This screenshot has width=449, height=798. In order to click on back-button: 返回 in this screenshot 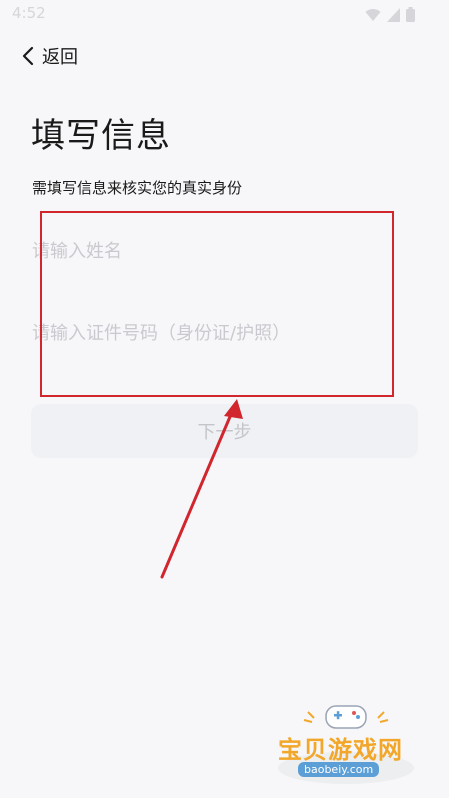, I will do `click(50, 56)`.